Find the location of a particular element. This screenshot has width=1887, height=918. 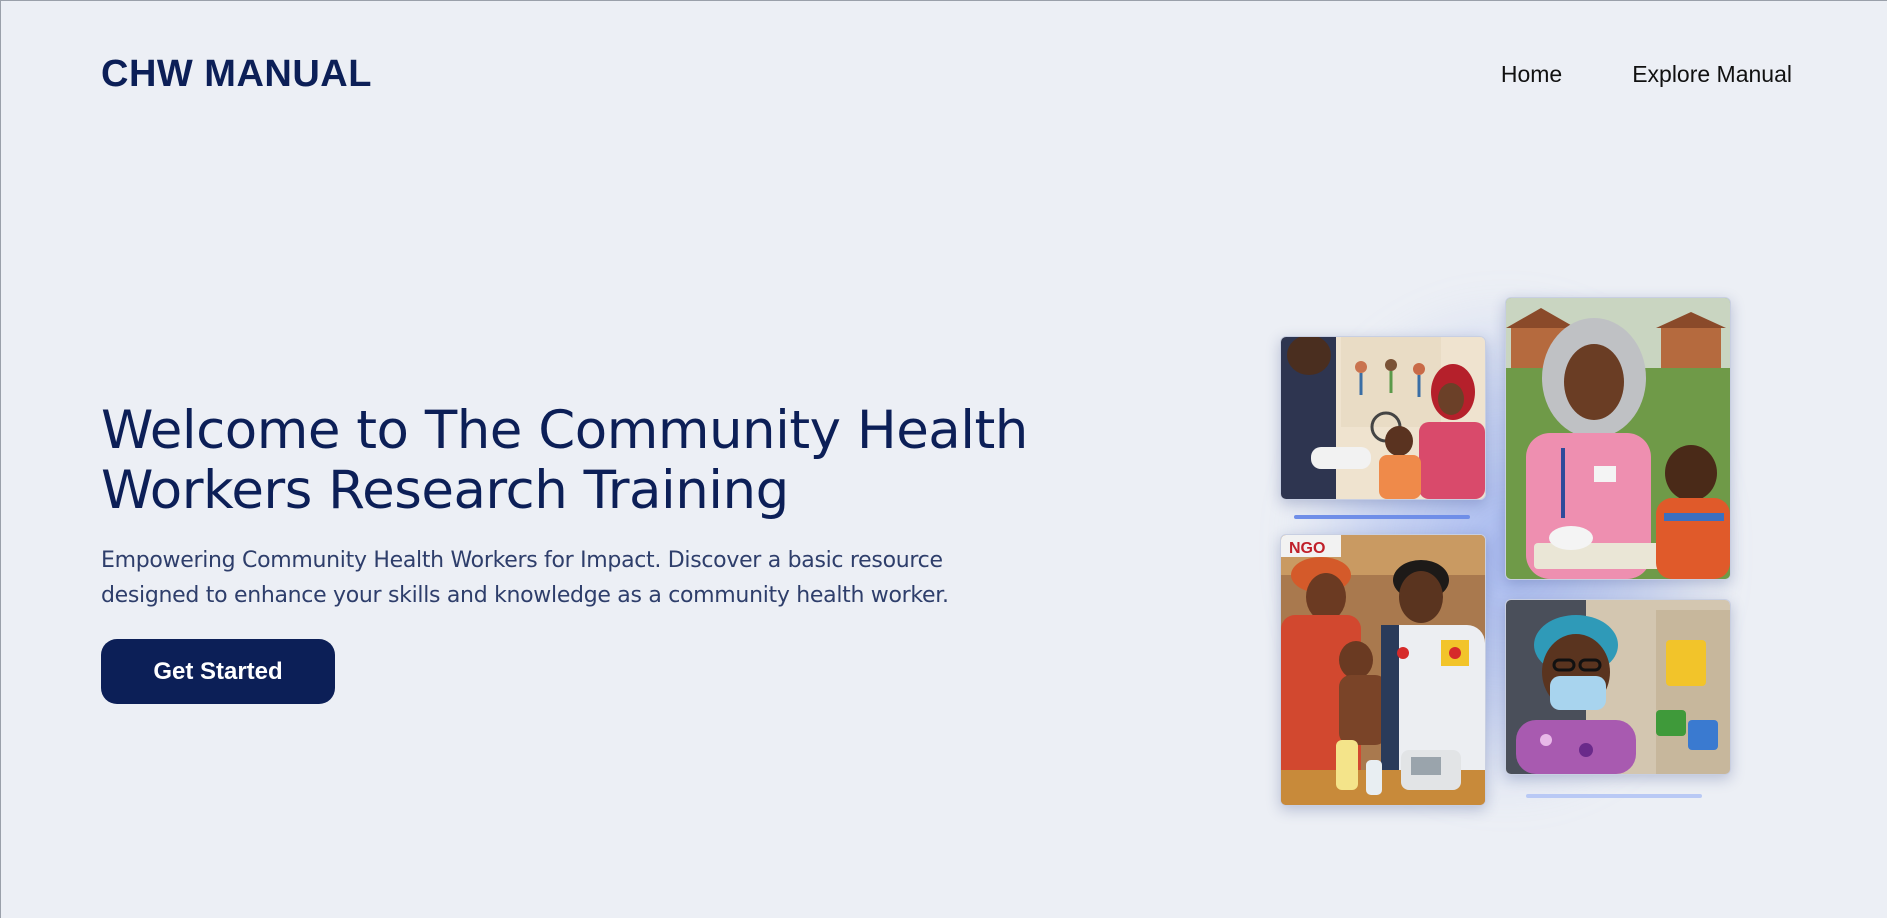

get-started-button: Get Started is located at coordinates (218, 671).